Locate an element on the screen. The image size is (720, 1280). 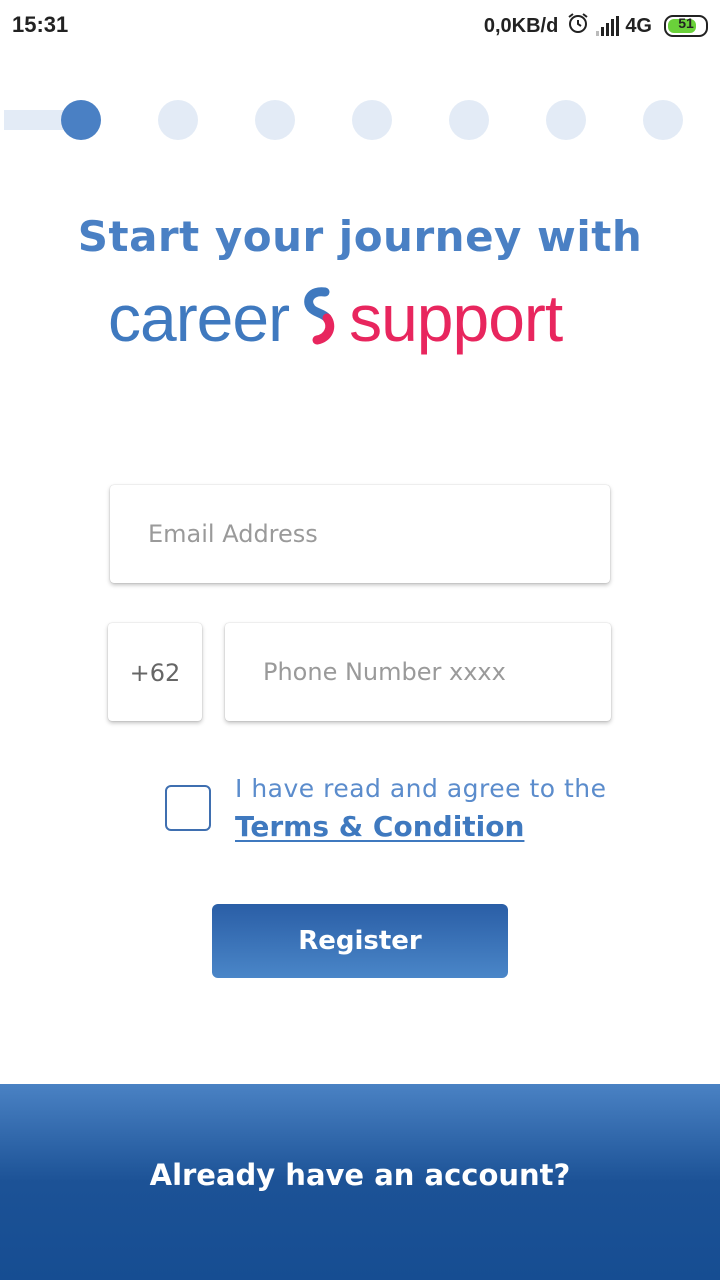
brand-support-text: support is located at coordinates (456, 318).